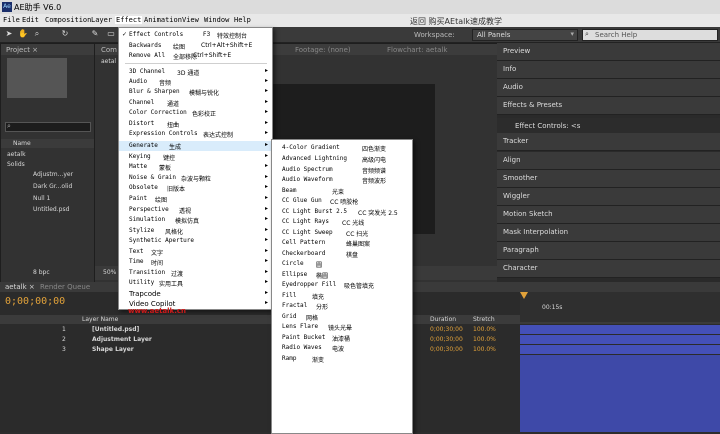 The height and width of the screenshot is (434, 720). What do you see at coordinates (113, 349) in the screenshot?
I see `layer-name: Shape Layer` at bounding box center [113, 349].